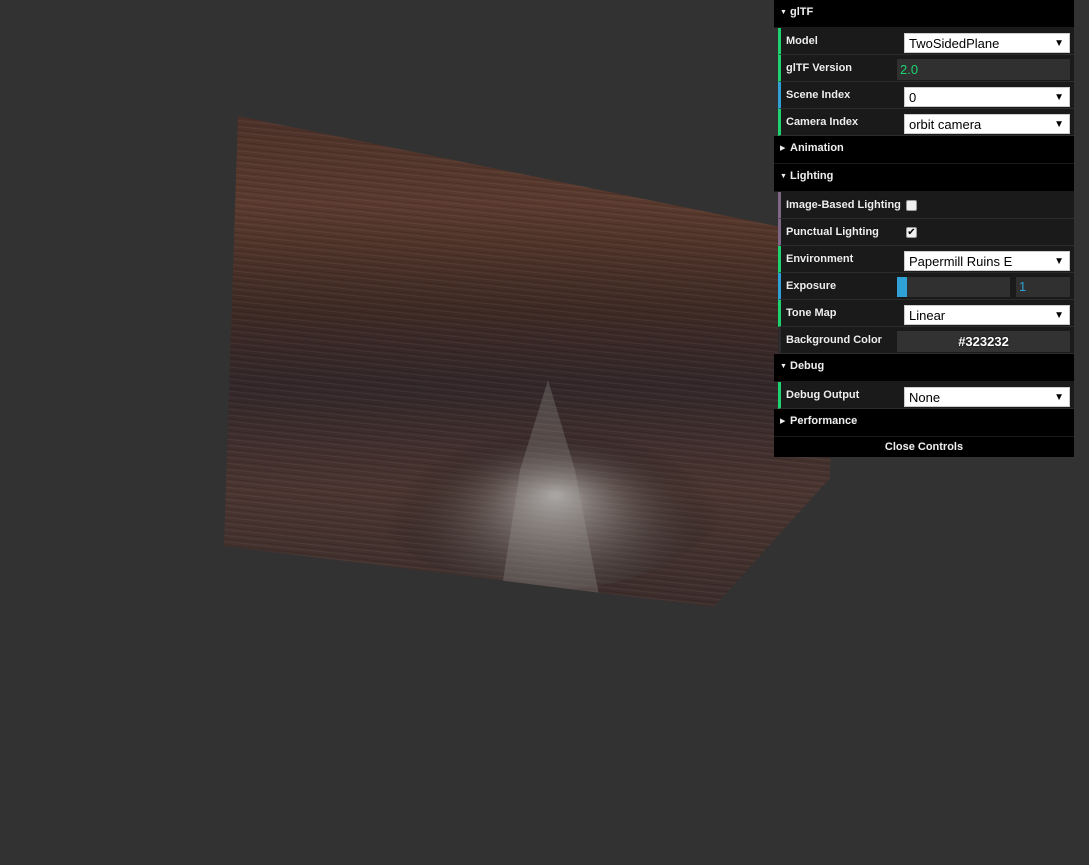  Describe the element at coordinates (1043, 287) in the screenshot. I see `exposure-input: 1` at that location.